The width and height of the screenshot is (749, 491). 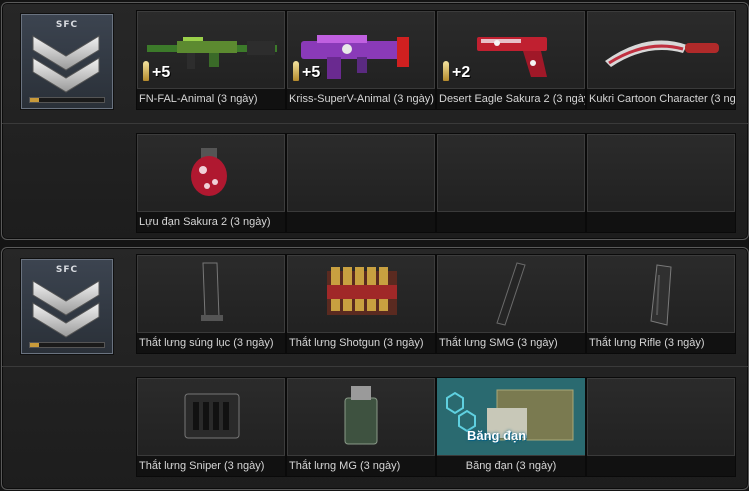 I want to click on item-label: Thắt lưng Sniper (3 ngày), so click(x=211, y=465).